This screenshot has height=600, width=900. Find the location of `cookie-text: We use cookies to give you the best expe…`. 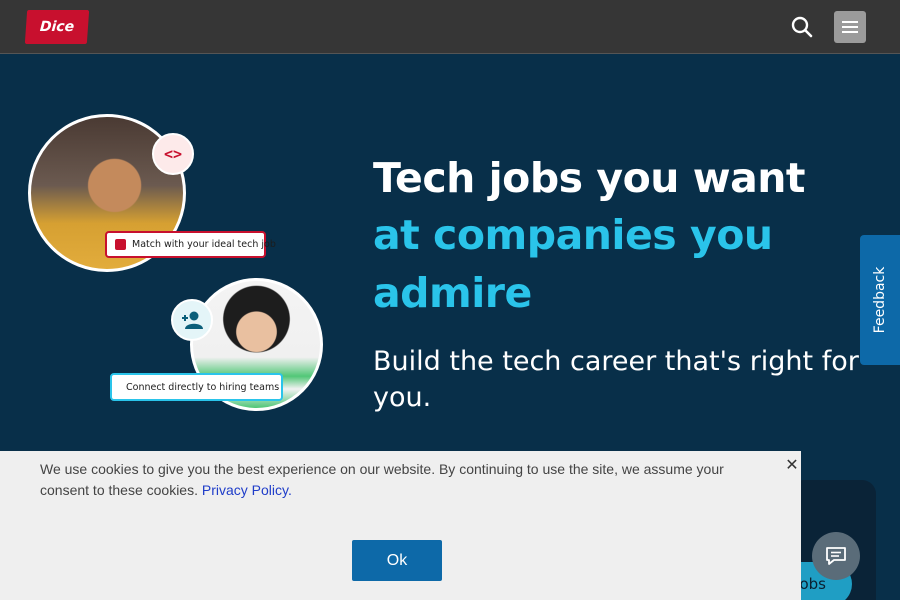

cookie-text: We use cookies to give you the best expe… is located at coordinates (382, 479).